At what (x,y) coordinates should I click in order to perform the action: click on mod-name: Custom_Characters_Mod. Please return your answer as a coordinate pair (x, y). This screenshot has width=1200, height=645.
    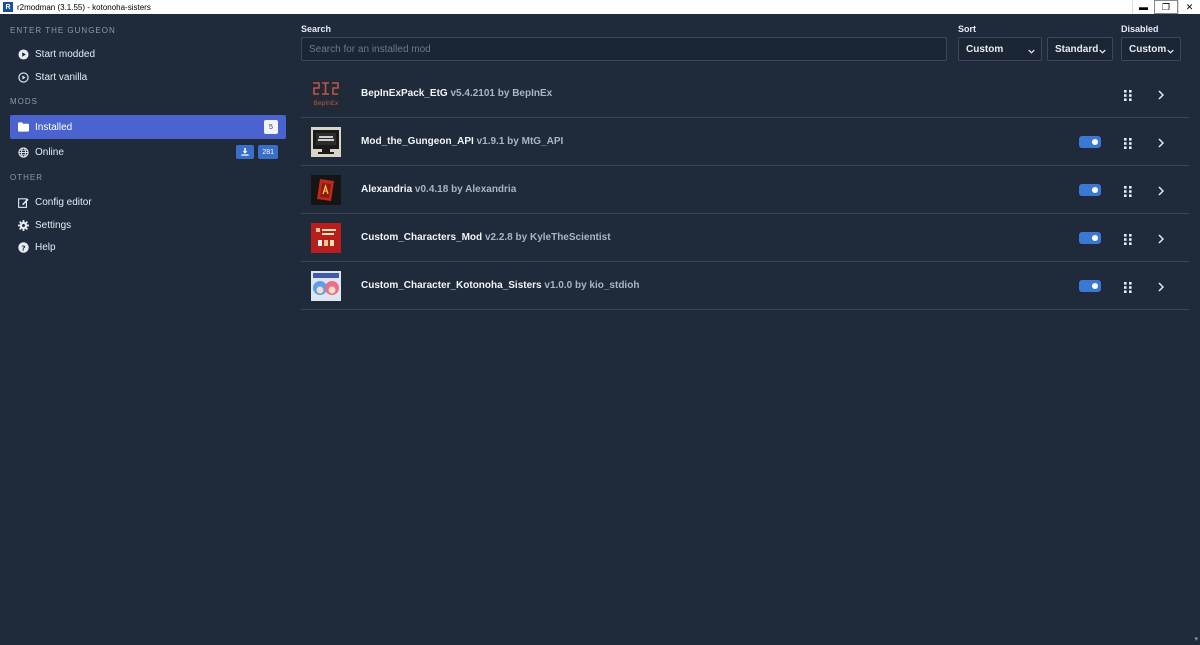
    Looking at the image, I should click on (422, 237).